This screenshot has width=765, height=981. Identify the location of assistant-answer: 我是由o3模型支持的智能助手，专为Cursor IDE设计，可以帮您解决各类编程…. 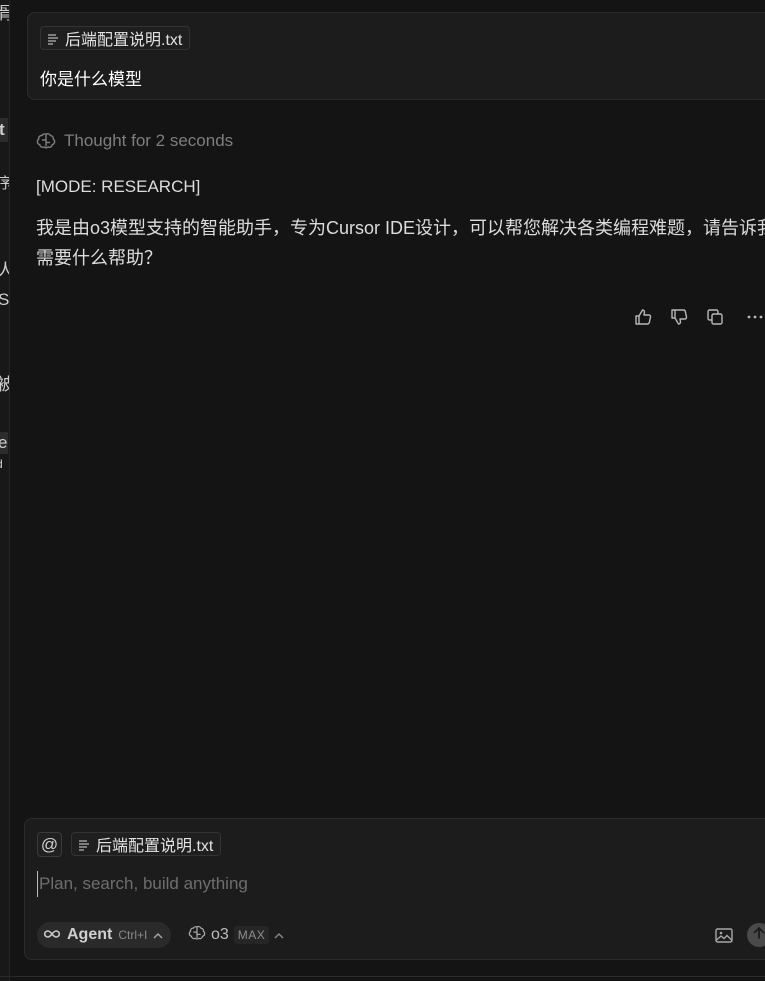
(400, 243).